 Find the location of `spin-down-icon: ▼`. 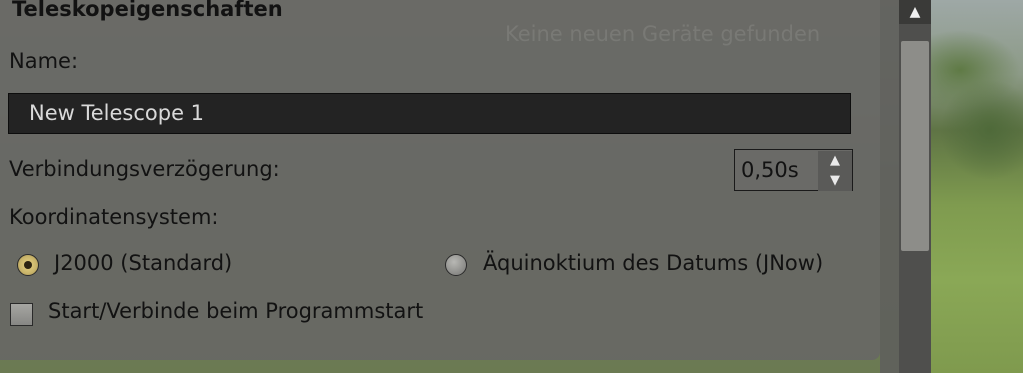

spin-down-icon: ▼ is located at coordinates (835, 181).